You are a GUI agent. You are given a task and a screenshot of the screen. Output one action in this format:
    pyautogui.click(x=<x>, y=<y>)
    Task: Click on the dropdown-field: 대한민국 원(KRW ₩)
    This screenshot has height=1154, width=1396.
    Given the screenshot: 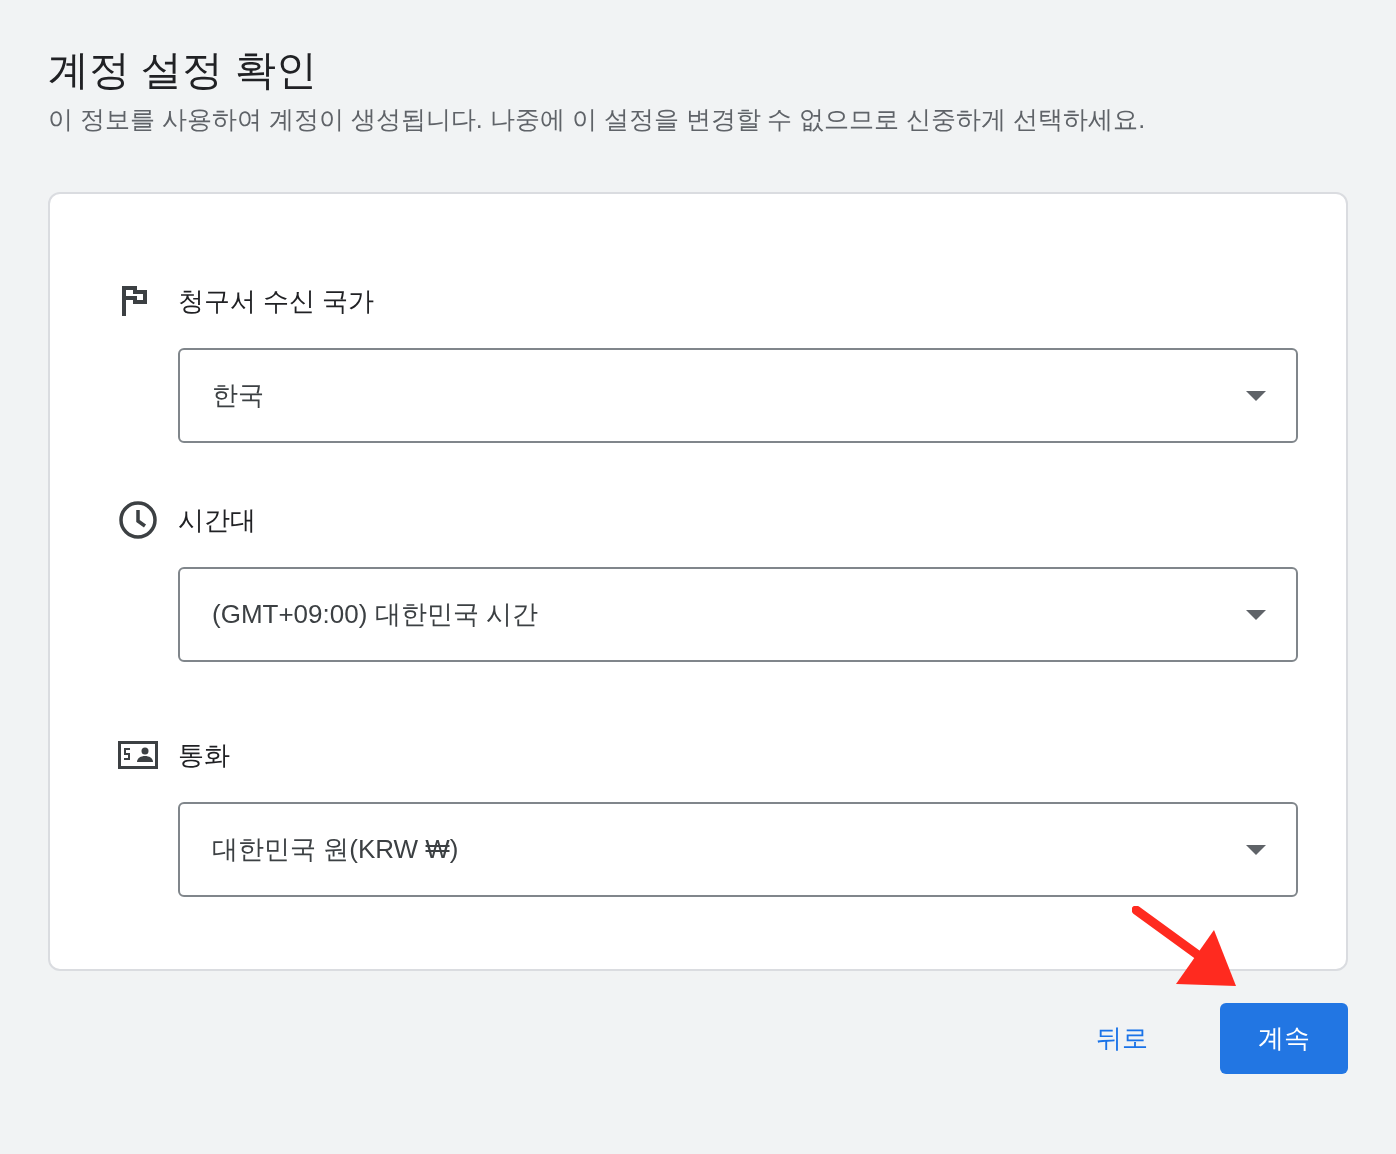 What is the action you would take?
    pyautogui.click(x=738, y=849)
    